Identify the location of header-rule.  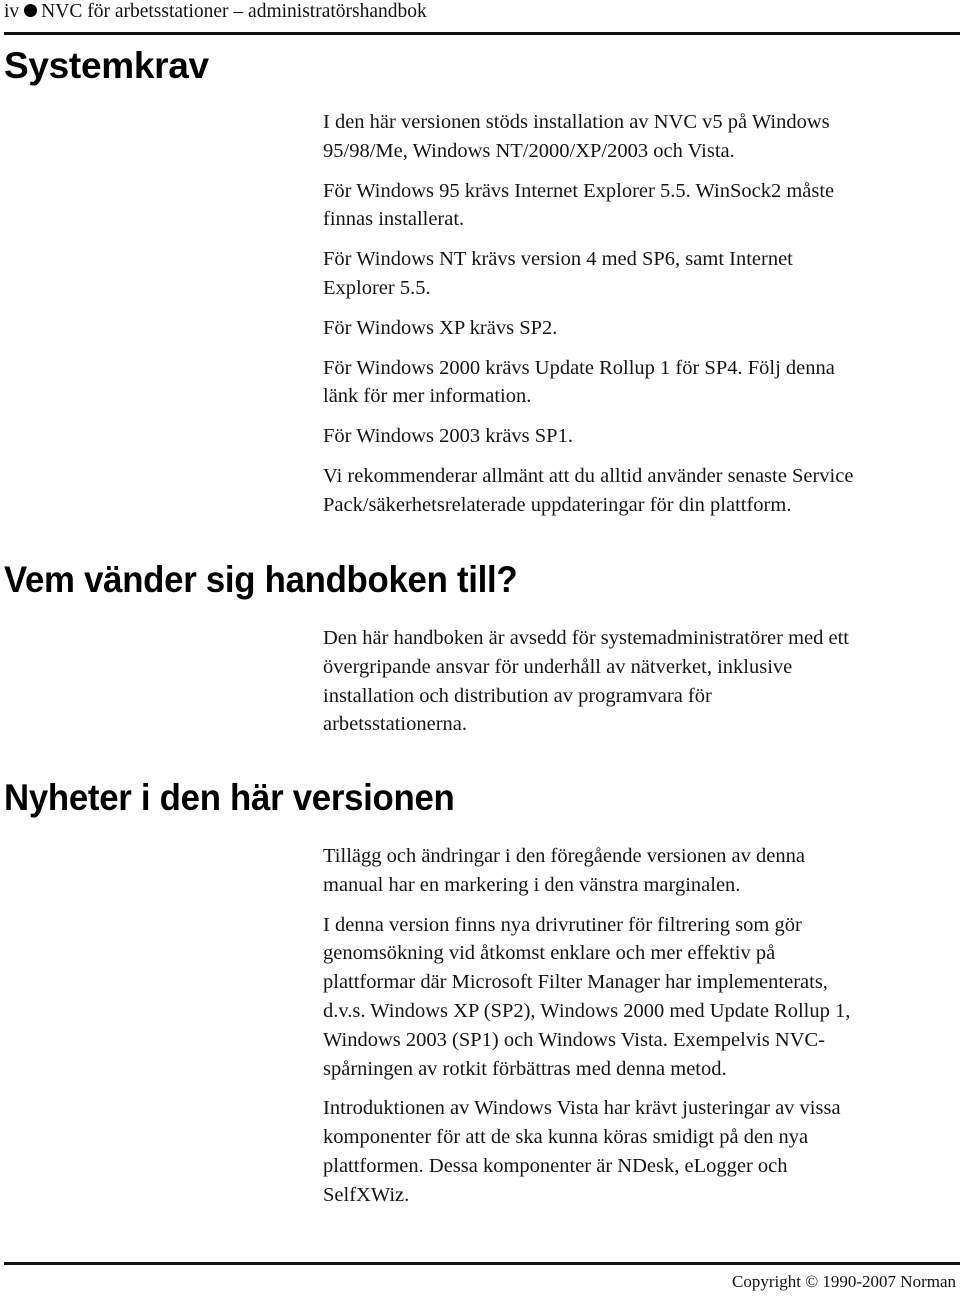
(482, 33).